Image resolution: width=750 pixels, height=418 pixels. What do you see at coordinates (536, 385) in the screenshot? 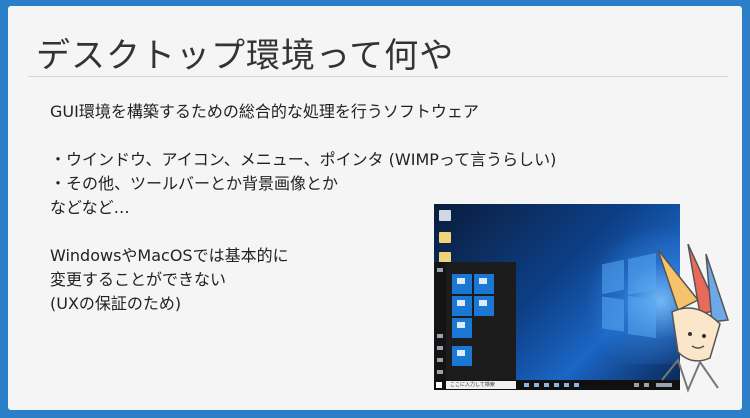
I see `edge-icon` at bounding box center [536, 385].